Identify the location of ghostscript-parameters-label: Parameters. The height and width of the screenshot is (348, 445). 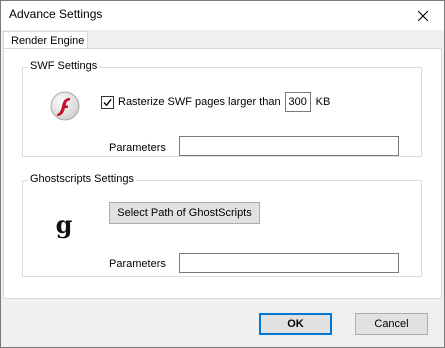
(137, 264).